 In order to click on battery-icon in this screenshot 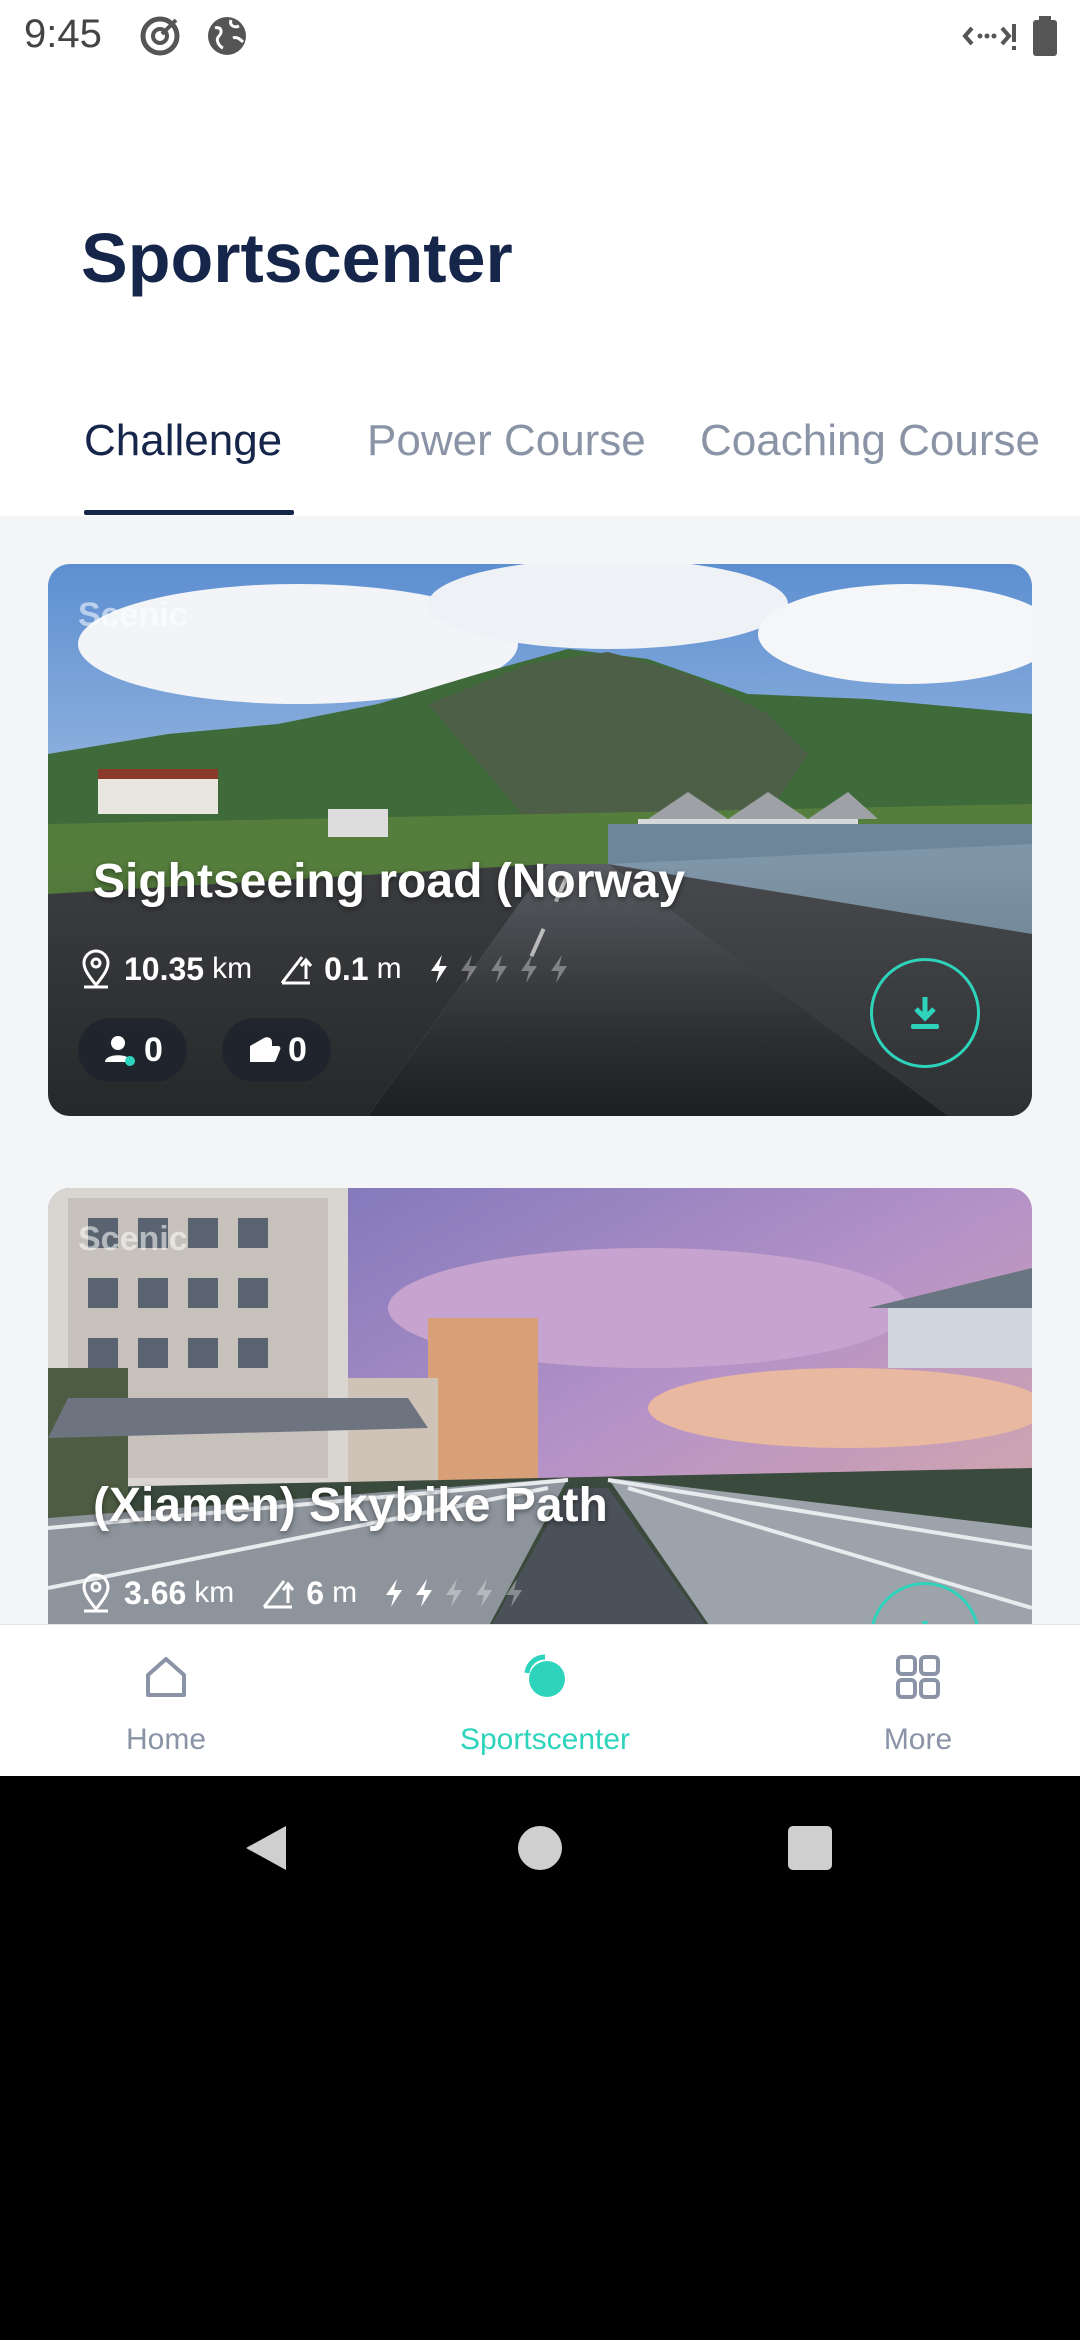, I will do `click(1045, 36)`.